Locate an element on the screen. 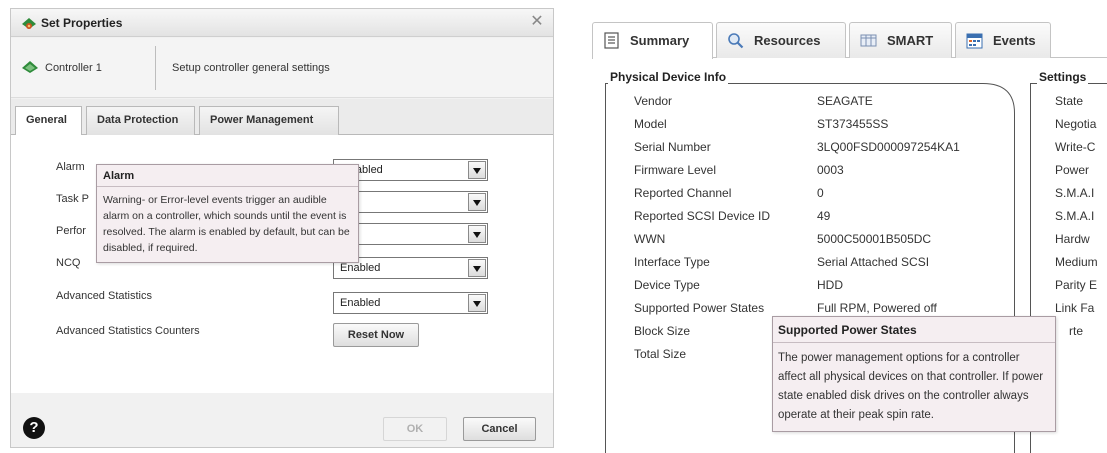 Image resolution: width=1107 pixels, height=453 pixels. settings-power-label: Power is located at coordinates (1072, 170).